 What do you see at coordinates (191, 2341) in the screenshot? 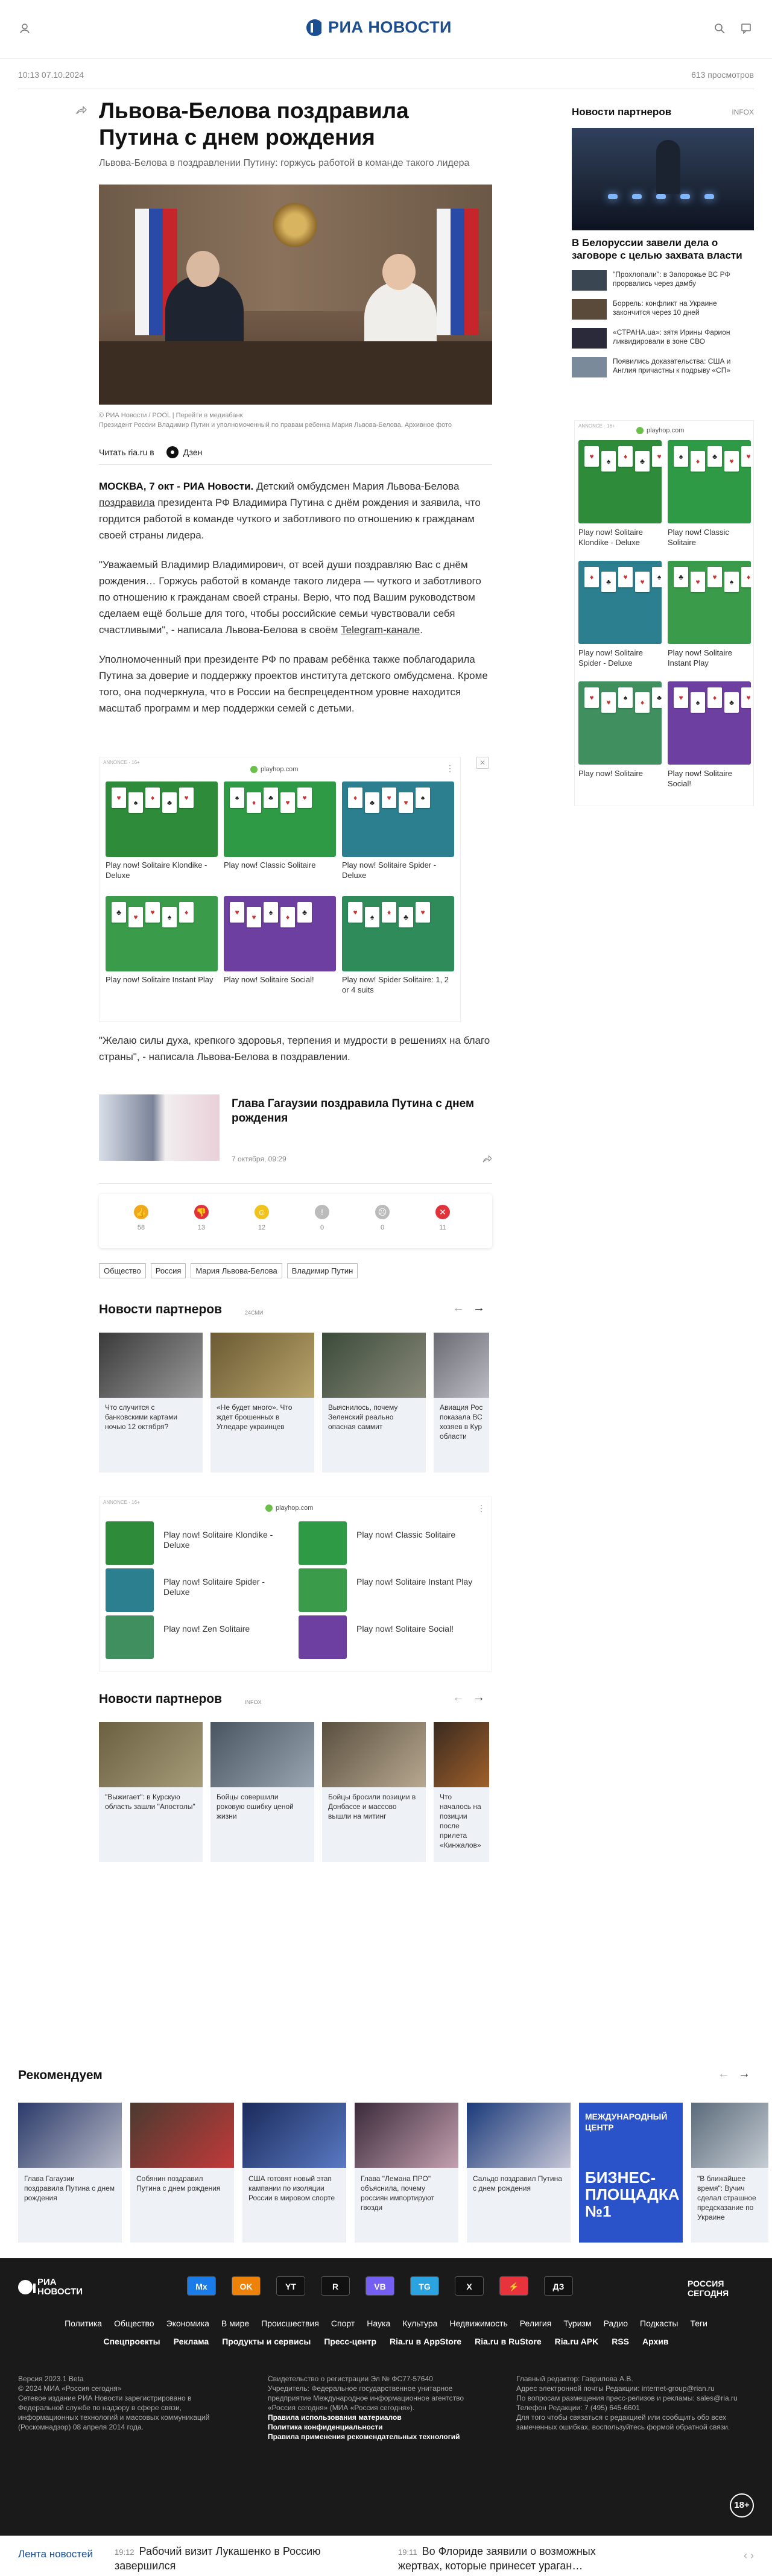
I see `footer-nav-item: Реклама` at bounding box center [191, 2341].